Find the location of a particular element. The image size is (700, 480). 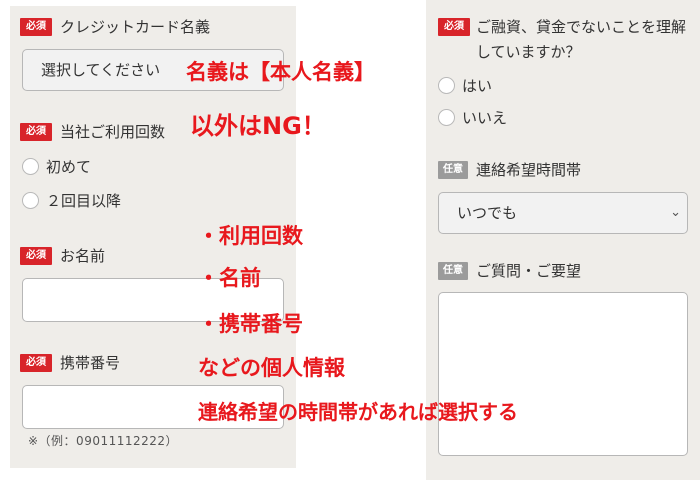

phone-example-hint: ※（例：09011112222） is located at coordinates (103, 441).